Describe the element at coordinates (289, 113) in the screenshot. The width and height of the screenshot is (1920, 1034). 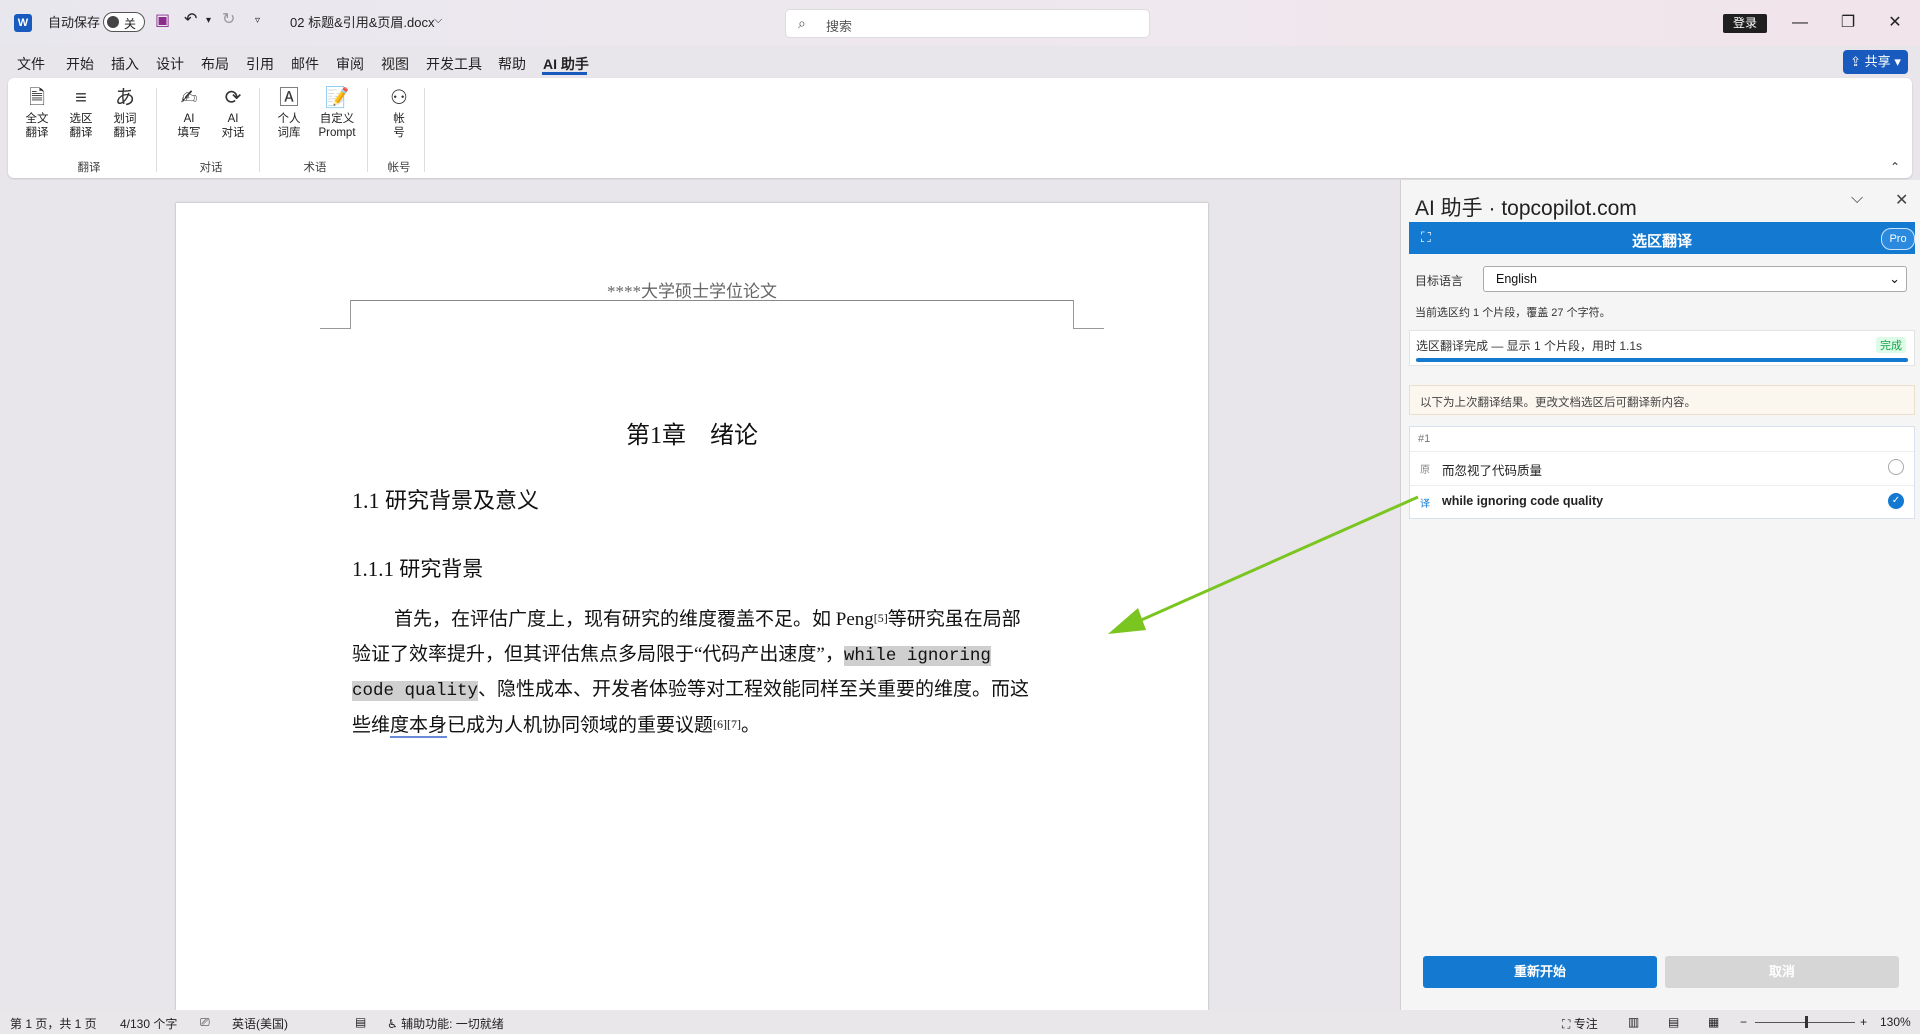
I see `personal-glossary-button: 🄰 个人 词库` at that location.